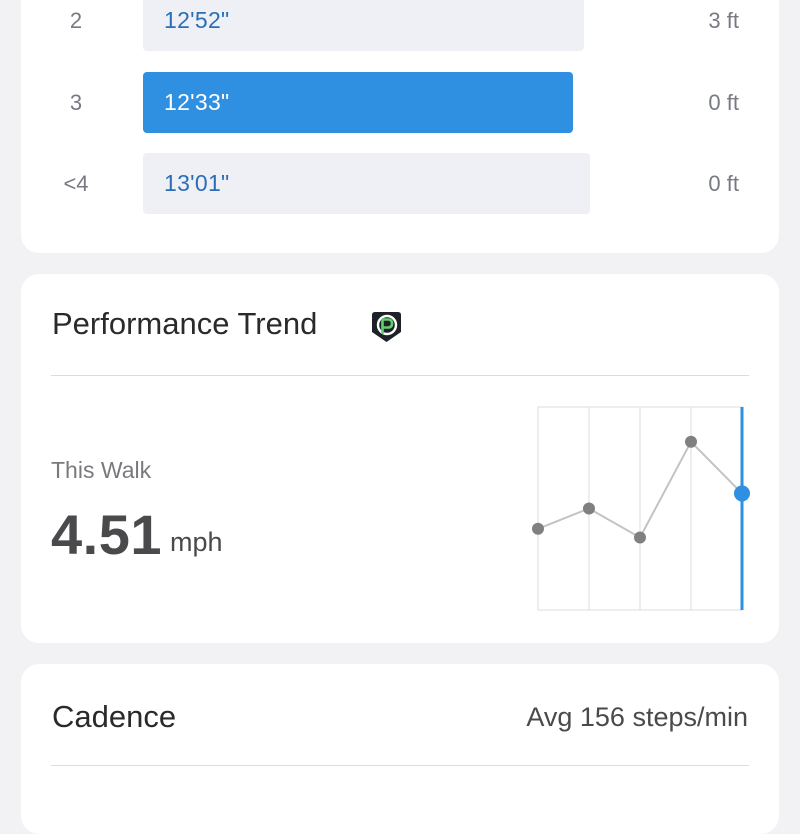 The height and width of the screenshot is (834, 800). Describe the element at coordinates (106, 534) in the screenshot. I see `speed-value: 4.51` at that location.